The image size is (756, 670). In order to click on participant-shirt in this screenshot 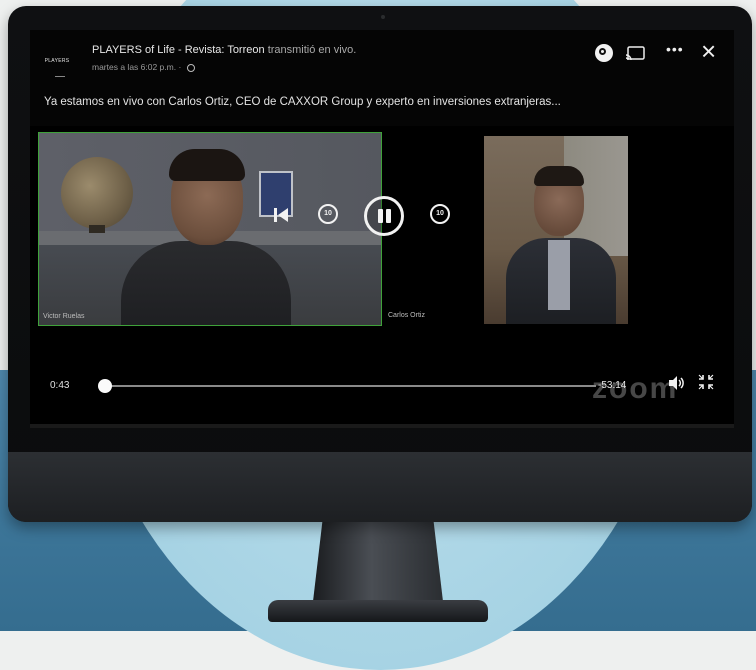, I will do `click(559, 275)`.